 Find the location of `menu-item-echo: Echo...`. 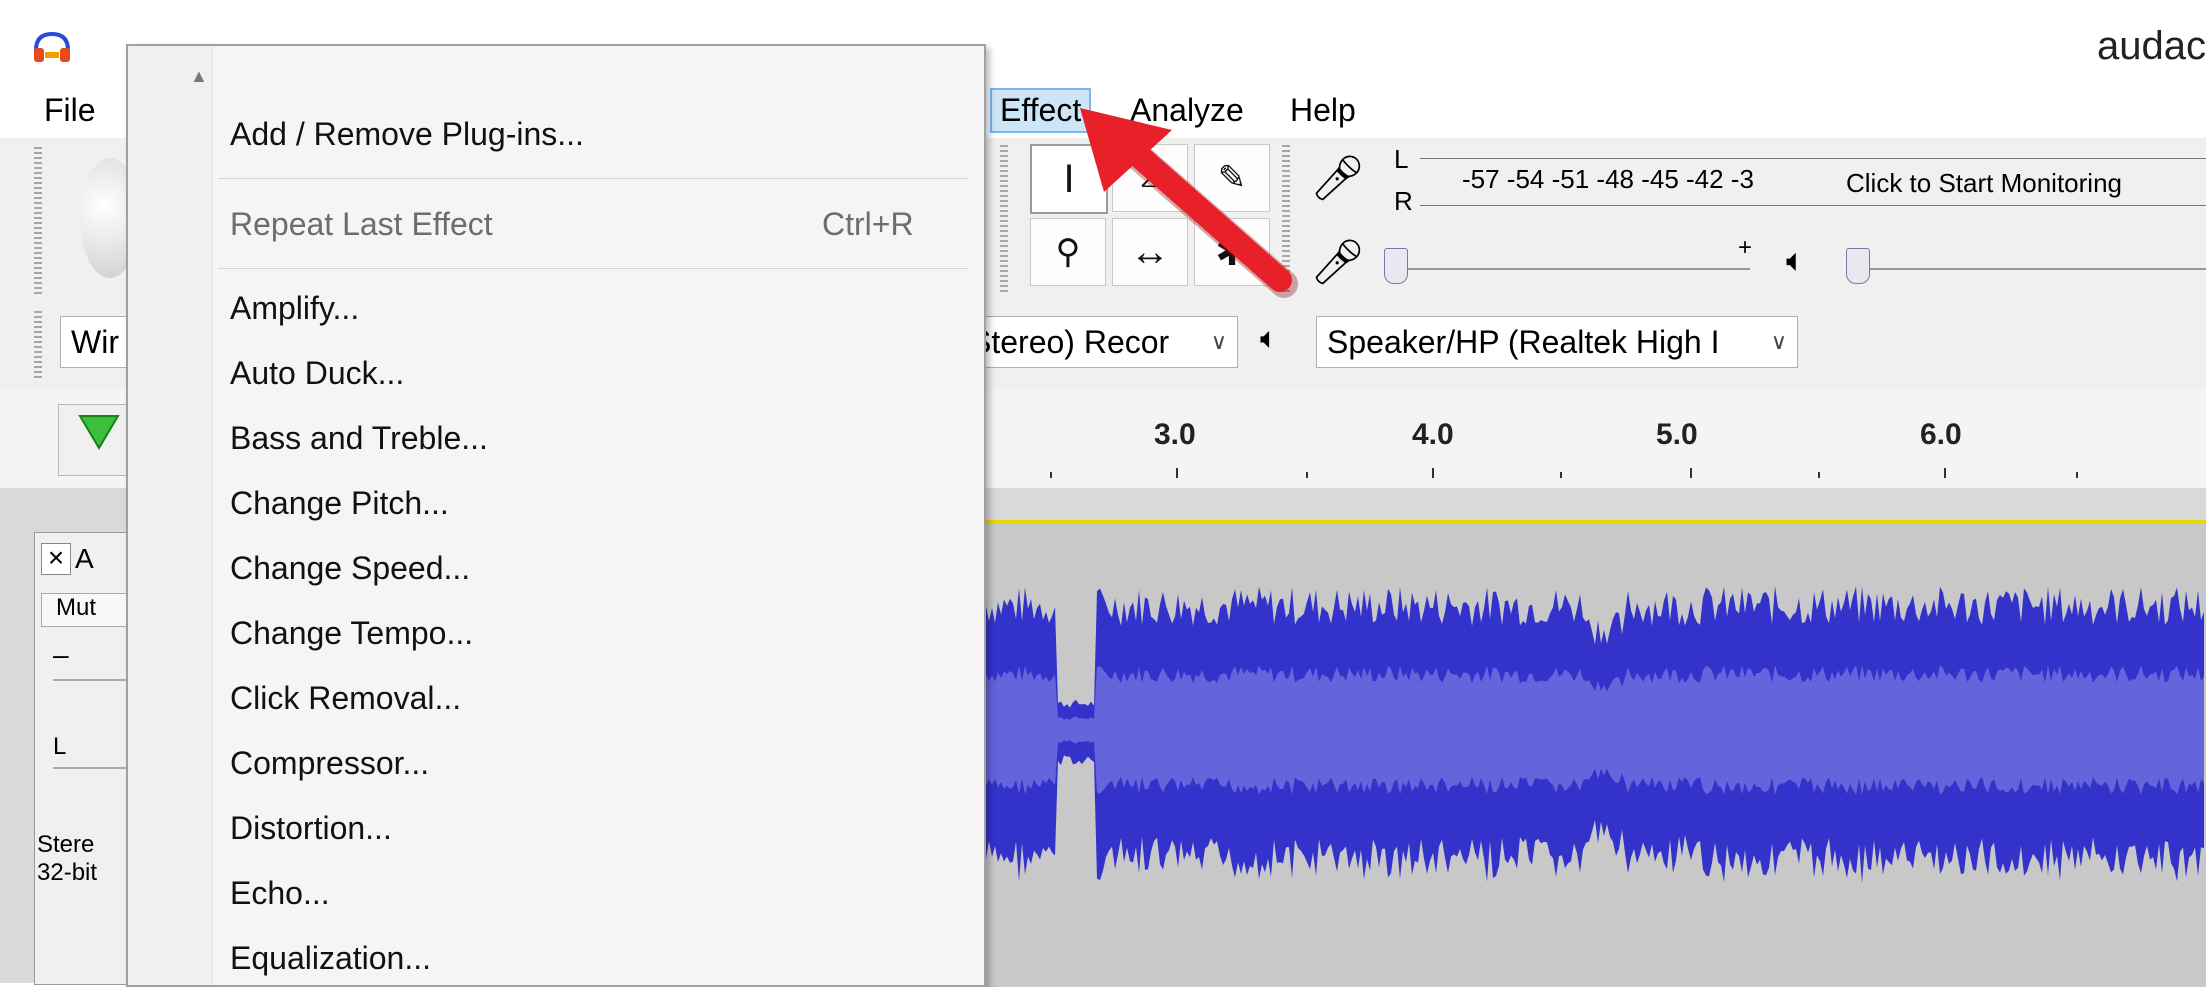

menu-item-echo: Echo... is located at coordinates (280, 893).